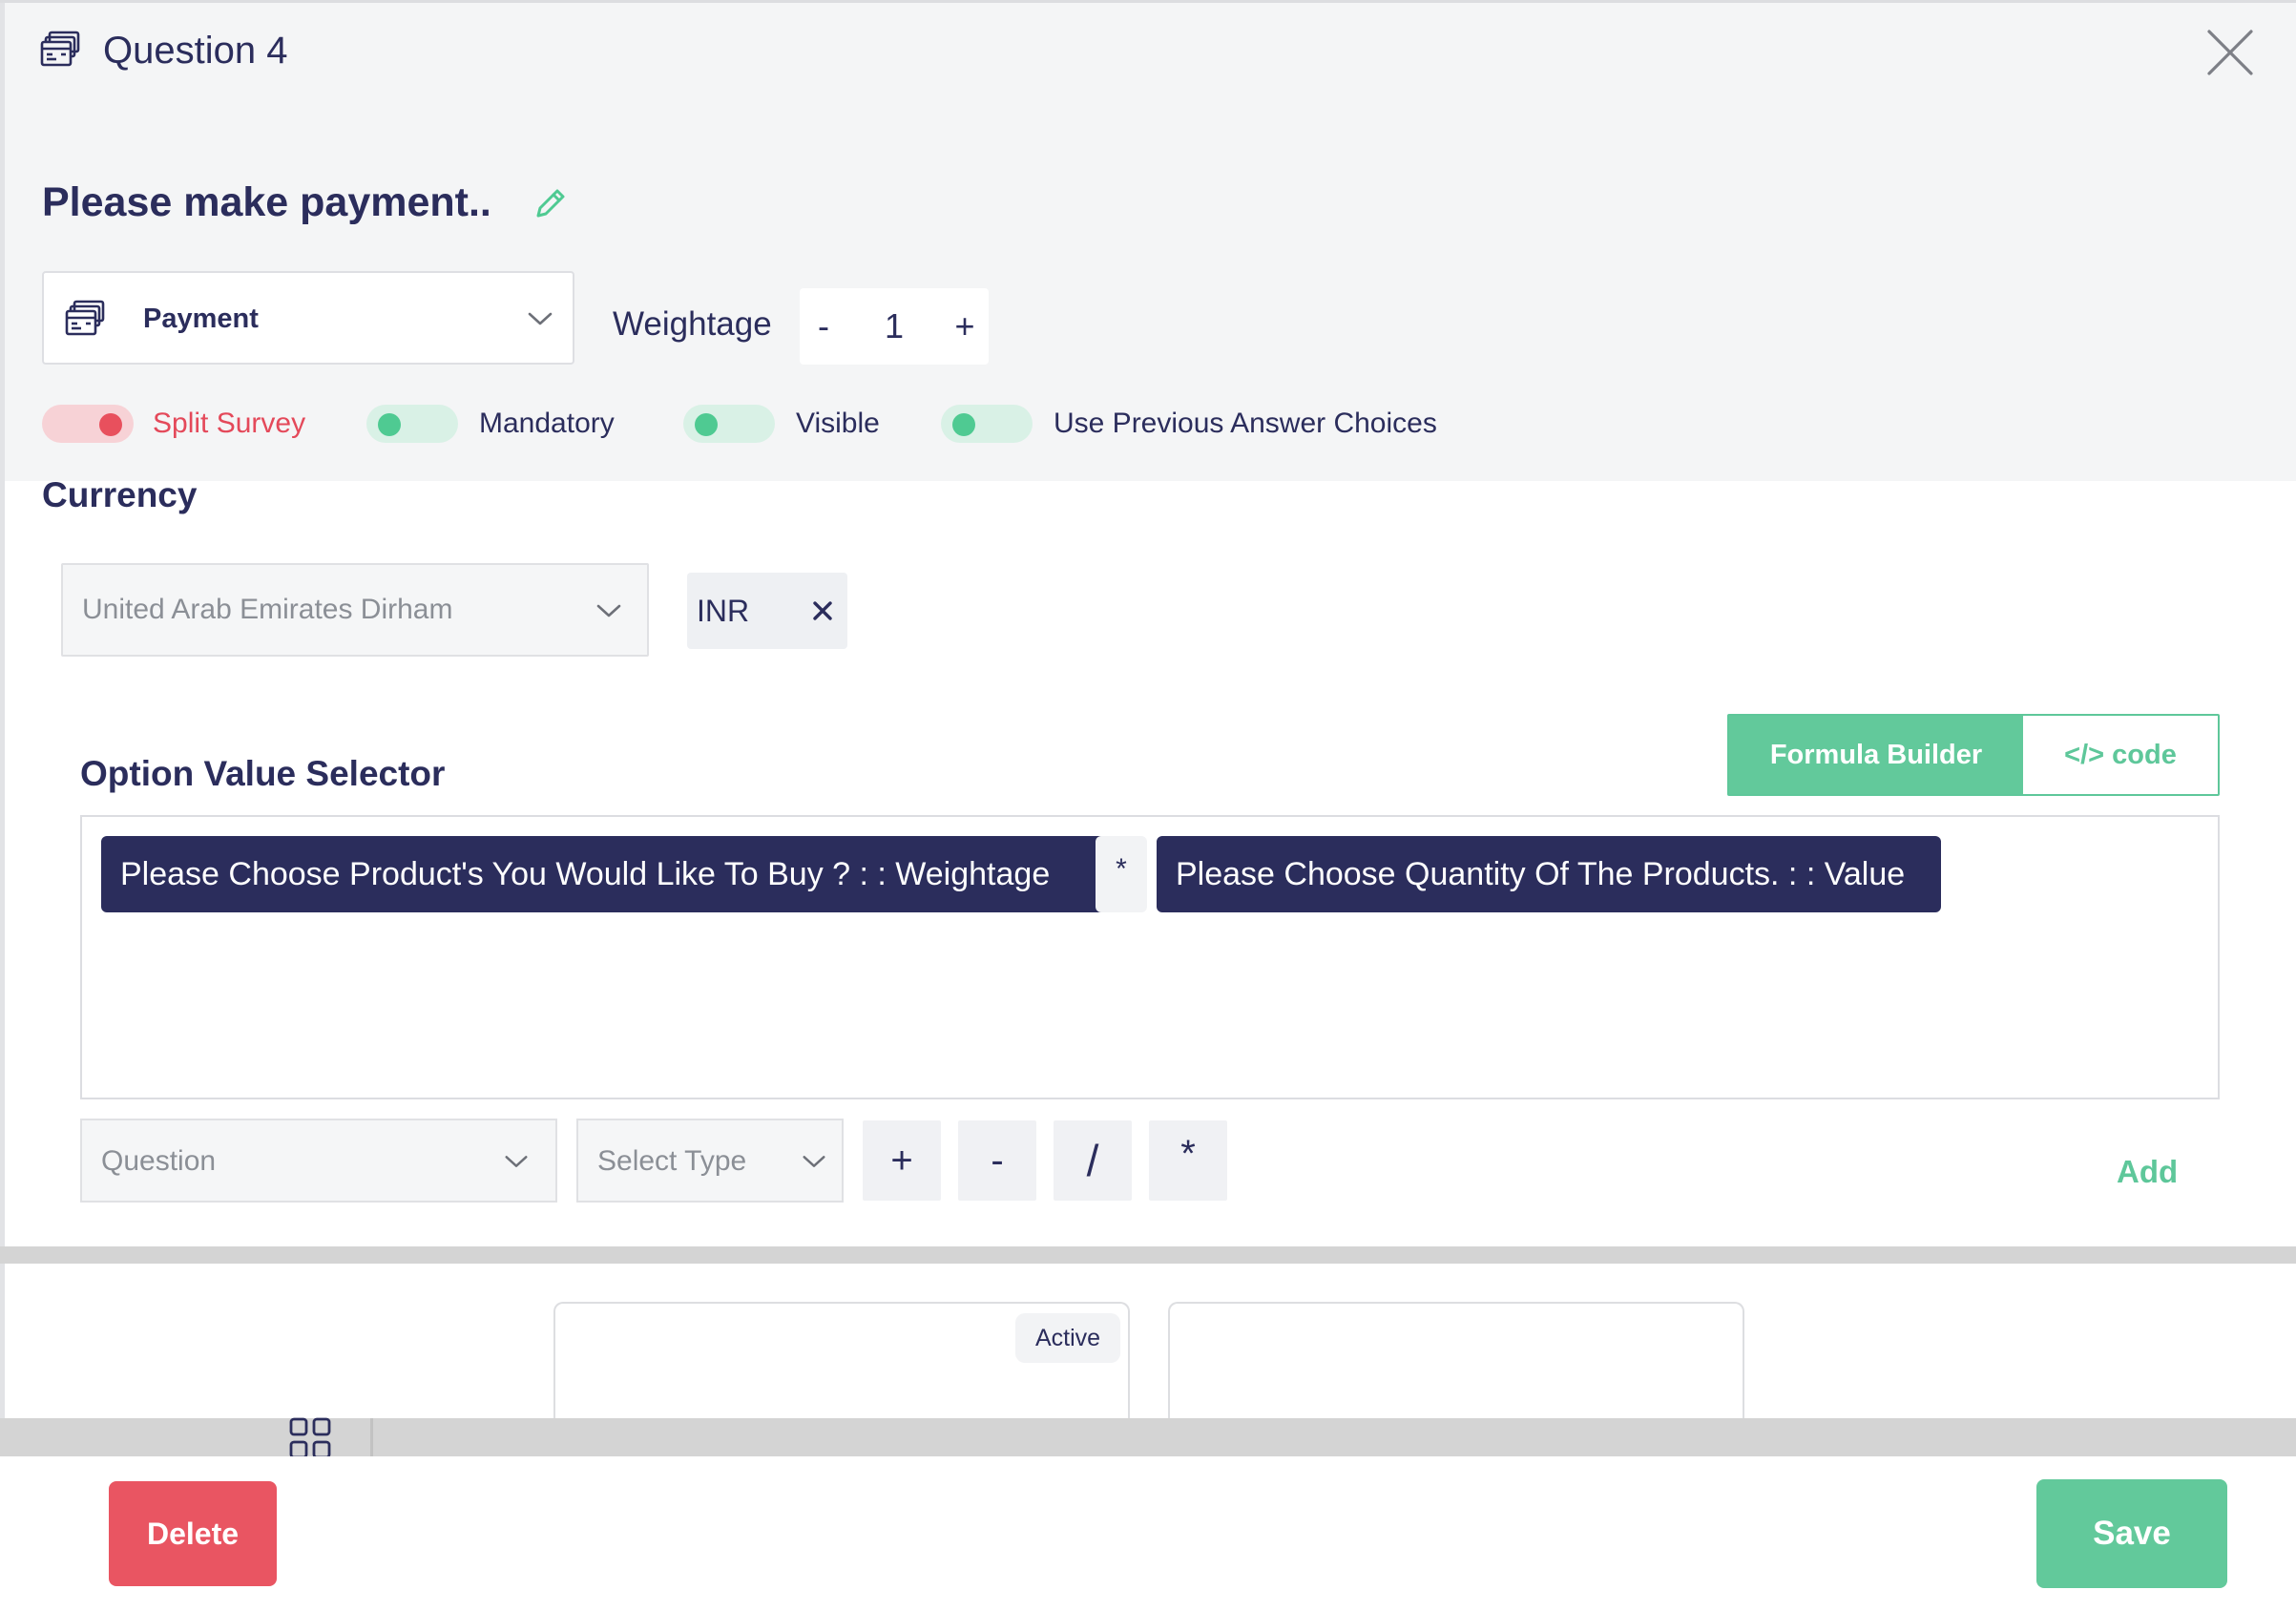  What do you see at coordinates (2230, 53) in the screenshot?
I see `close-icon` at bounding box center [2230, 53].